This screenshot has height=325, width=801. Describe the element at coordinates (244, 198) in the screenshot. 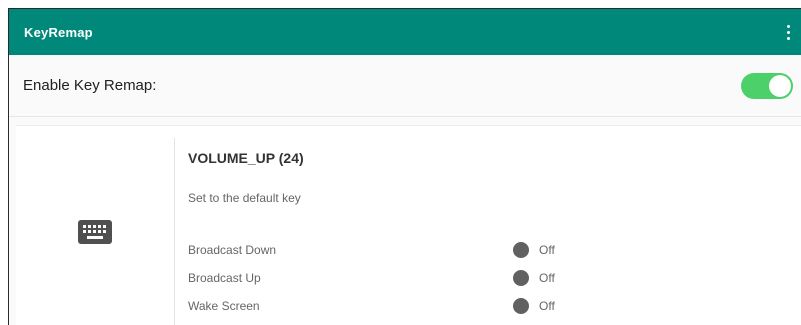

I see `key-subtitle: Set to the default key` at that location.